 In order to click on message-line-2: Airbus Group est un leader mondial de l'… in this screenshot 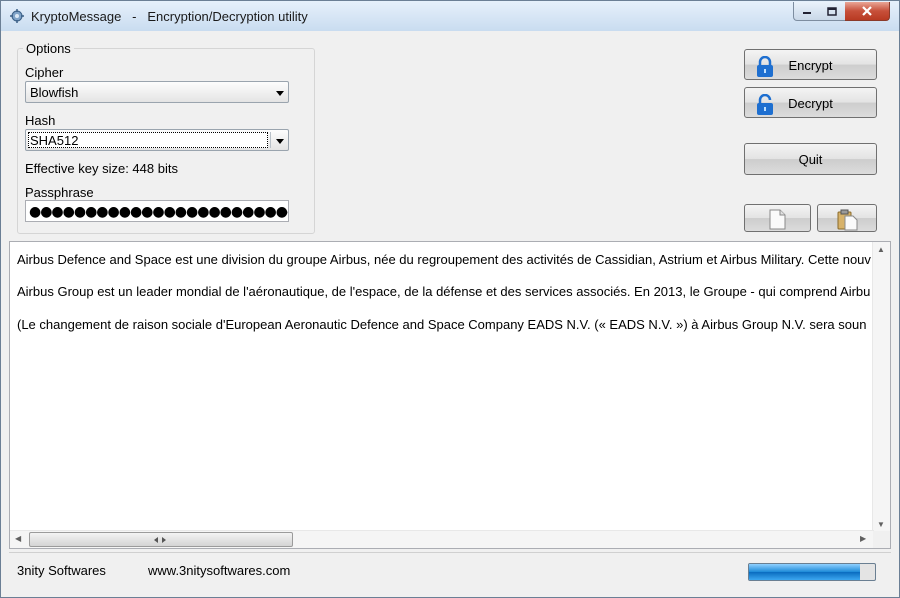, I will do `click(444, 291)`.